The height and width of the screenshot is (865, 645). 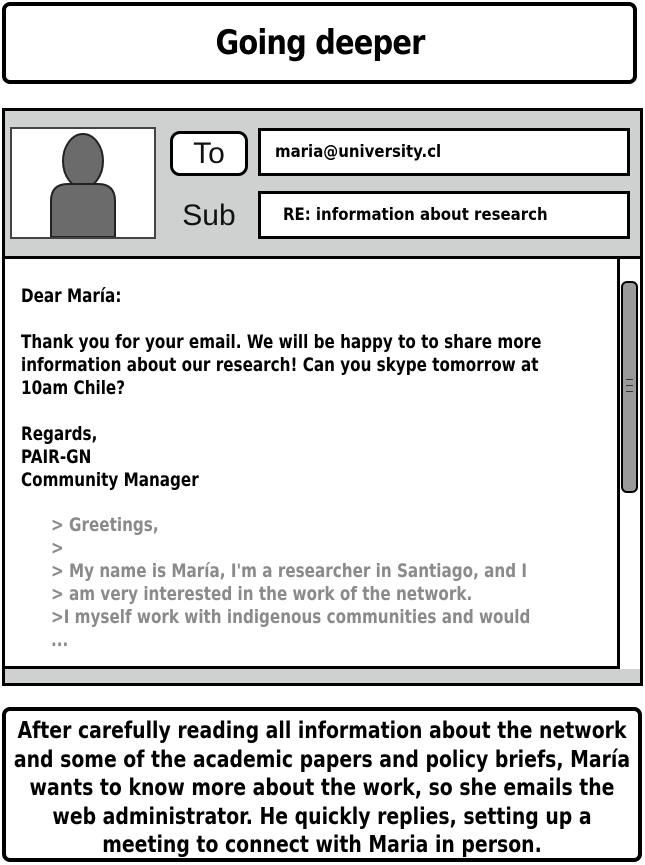 I want to click on to-field-value: maria@university.cl, so click(x=358, y=152).